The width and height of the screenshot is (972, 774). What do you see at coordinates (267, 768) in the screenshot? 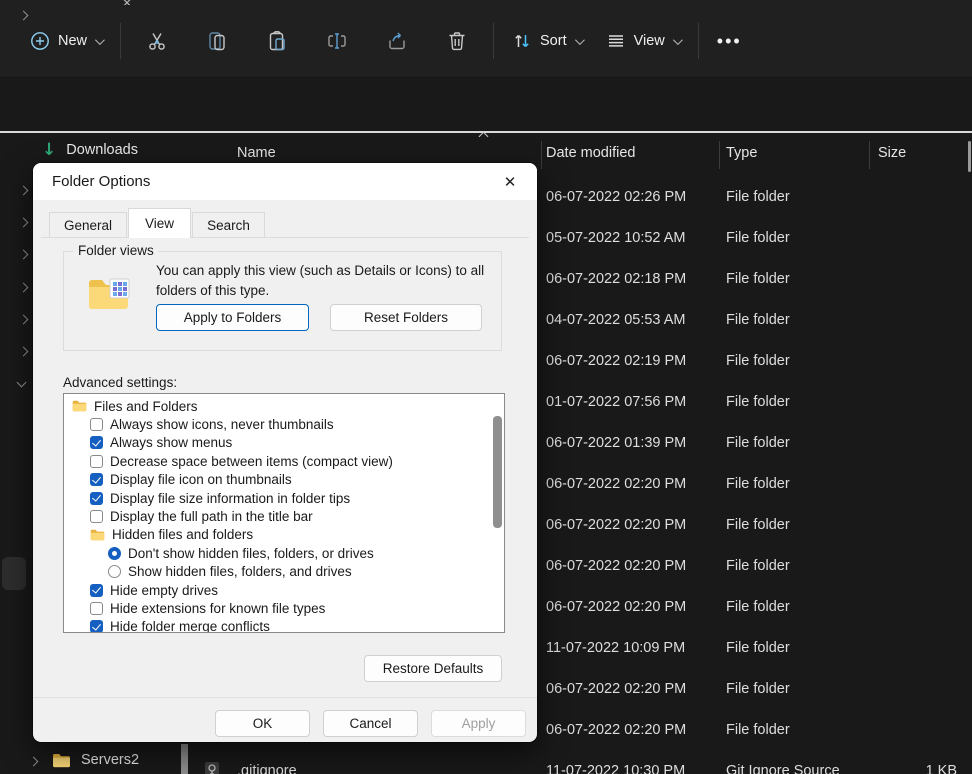
I see `file-name: .gitignore` at bounding box center [267, 768].